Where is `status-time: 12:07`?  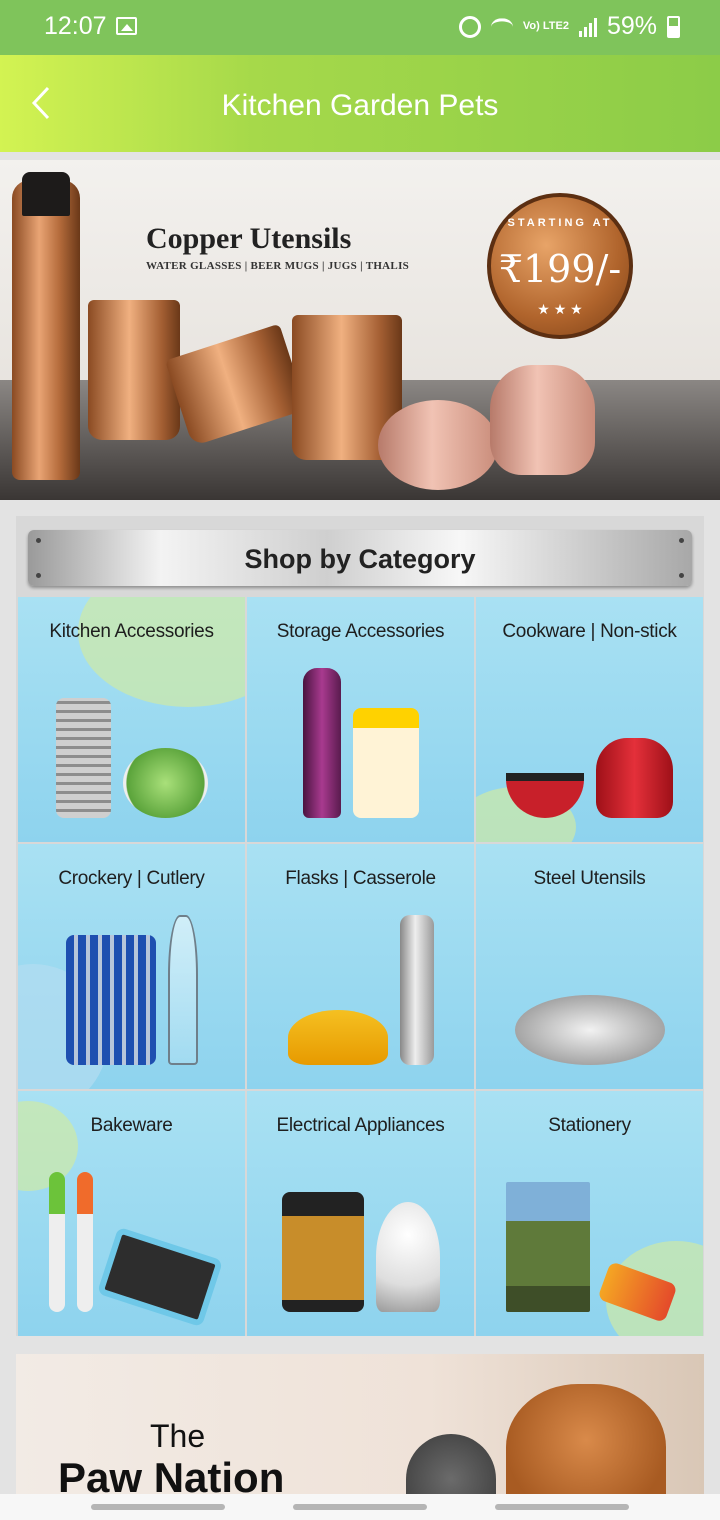
status-time: 12:07 is located at coordinates (75, 26).